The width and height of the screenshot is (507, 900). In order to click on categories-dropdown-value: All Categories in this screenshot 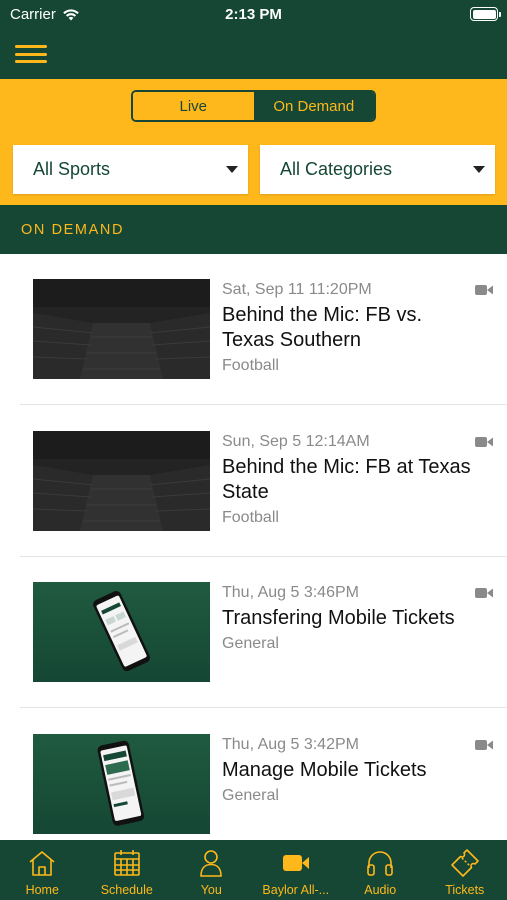, I will do `click(336, 169)`.